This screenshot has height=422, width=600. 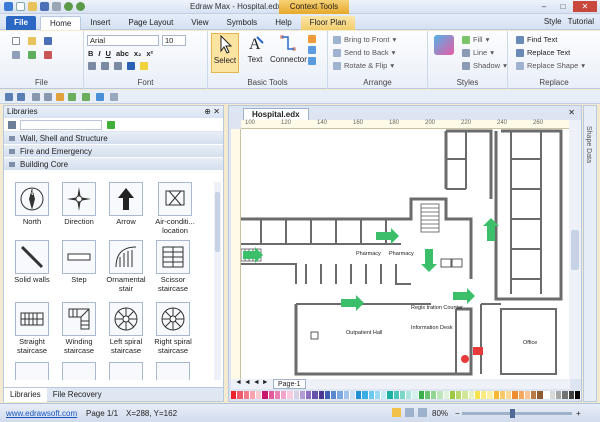 What do you see at coordinates (32, 55) in the screenshot?
I see `export-icon` at bounding box center [32, 55].